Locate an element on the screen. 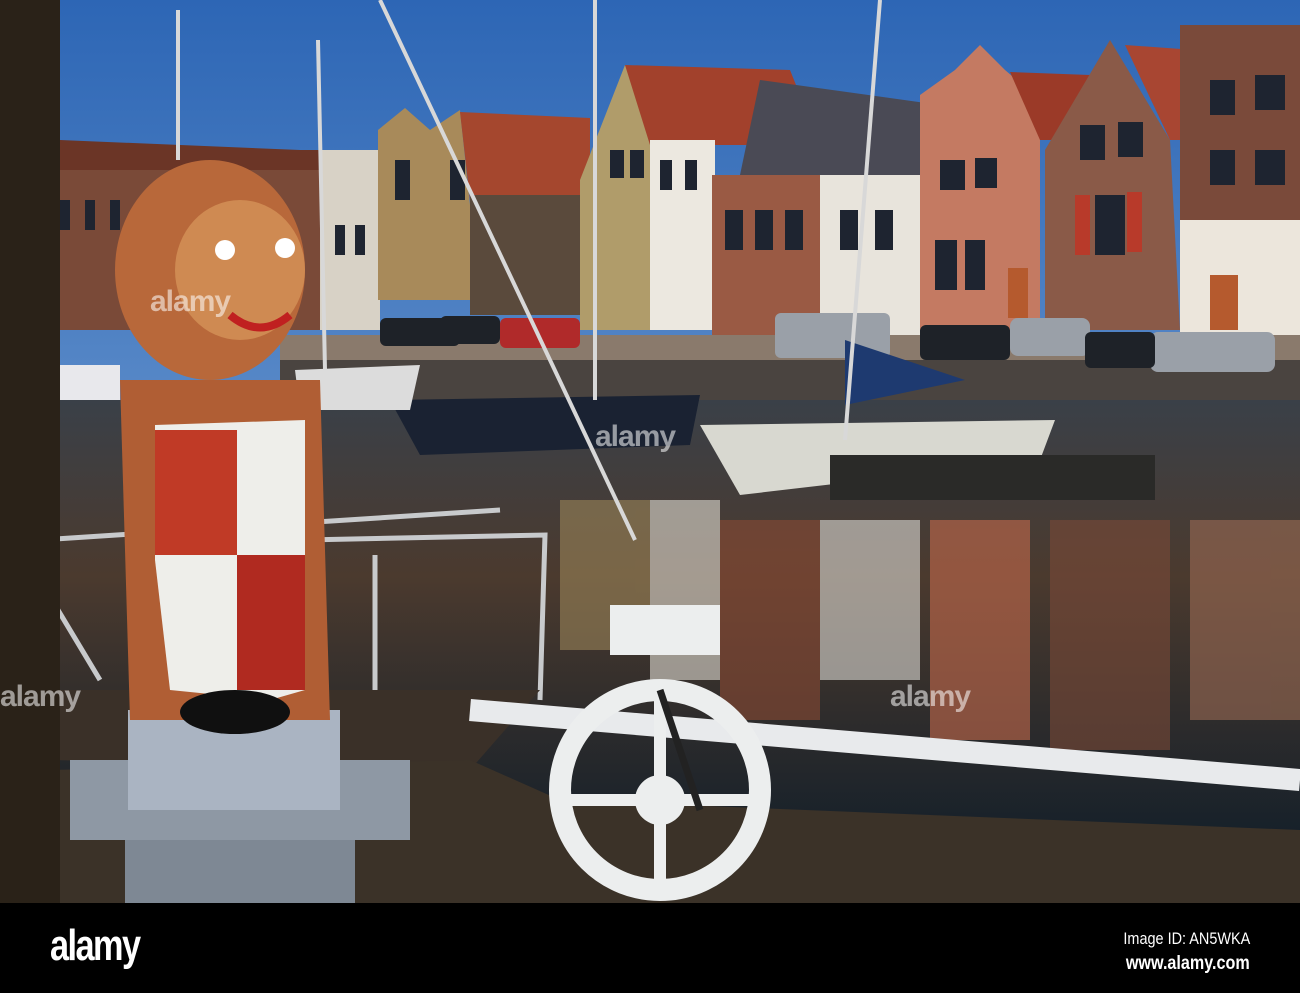  image-id: Image ID: AN5WKA is located at coordinates (1186, 938).